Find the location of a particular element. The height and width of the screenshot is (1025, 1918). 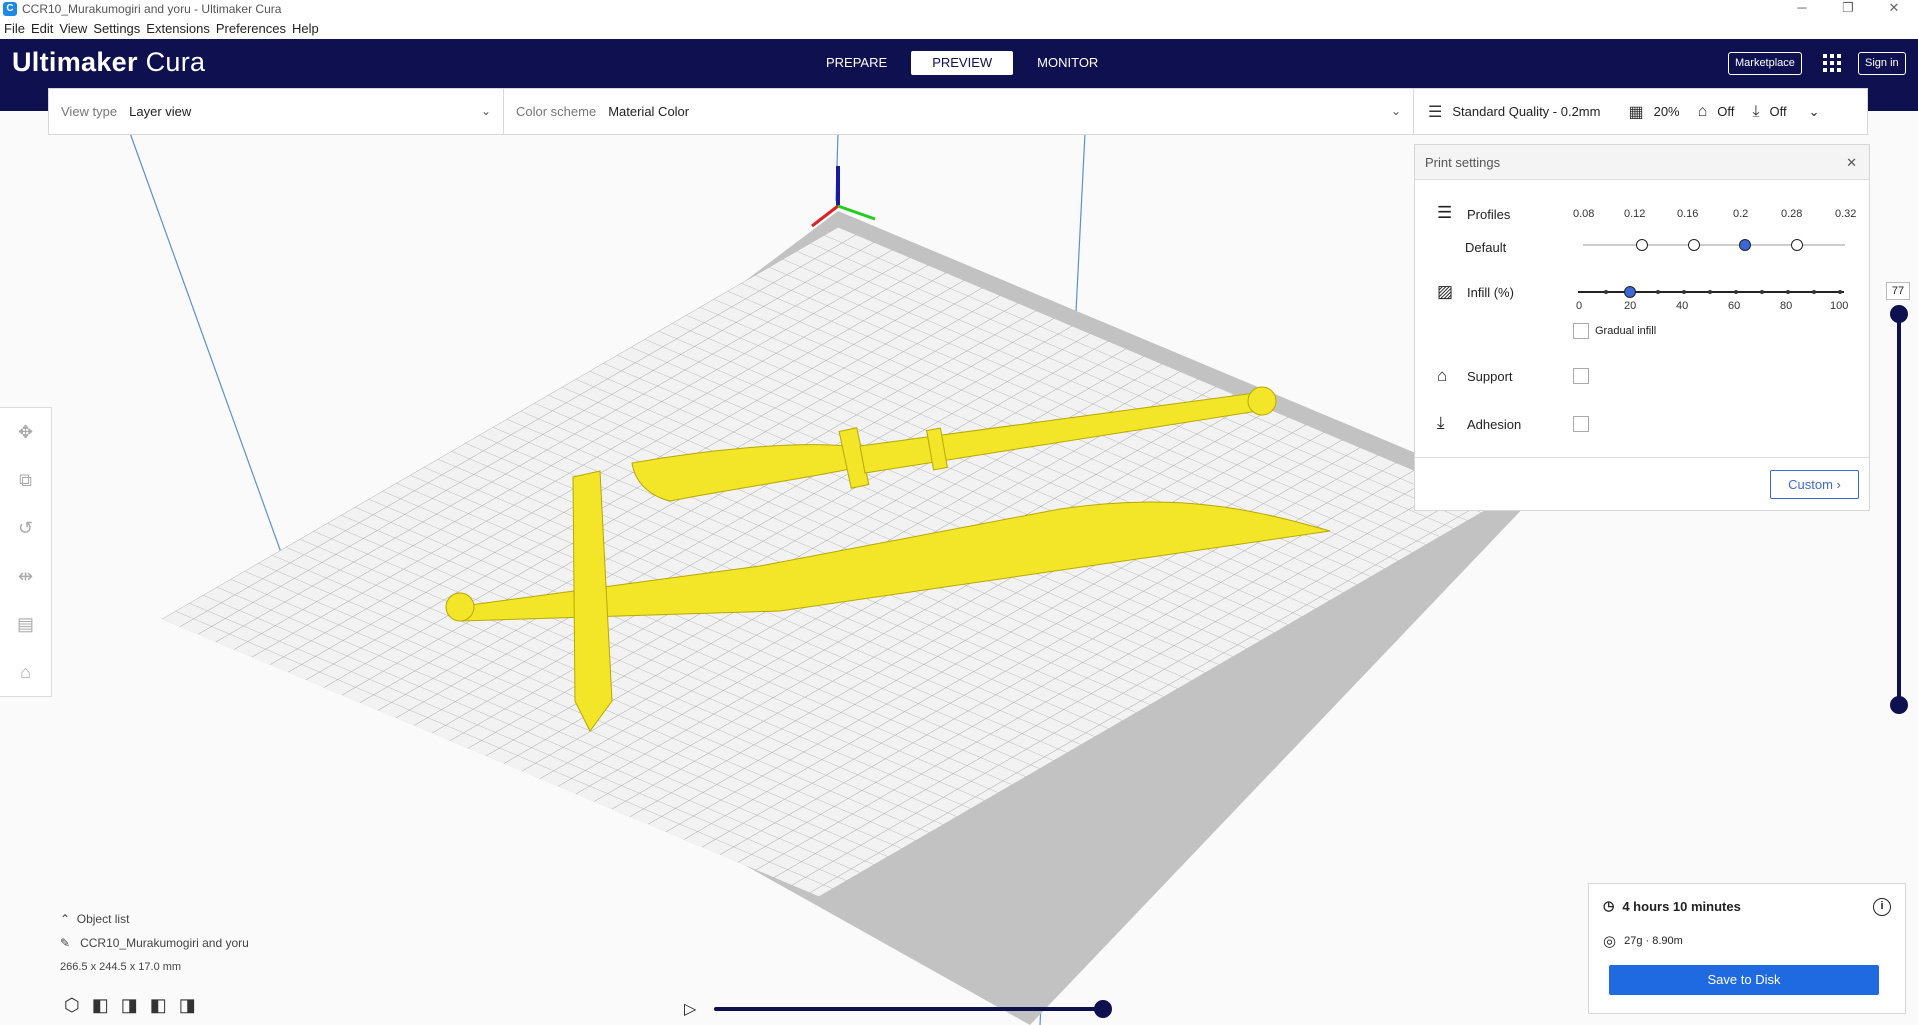

color-scheme-dropdown: Color scheme Material Color ⌄ is located at coordinates (959, 111).